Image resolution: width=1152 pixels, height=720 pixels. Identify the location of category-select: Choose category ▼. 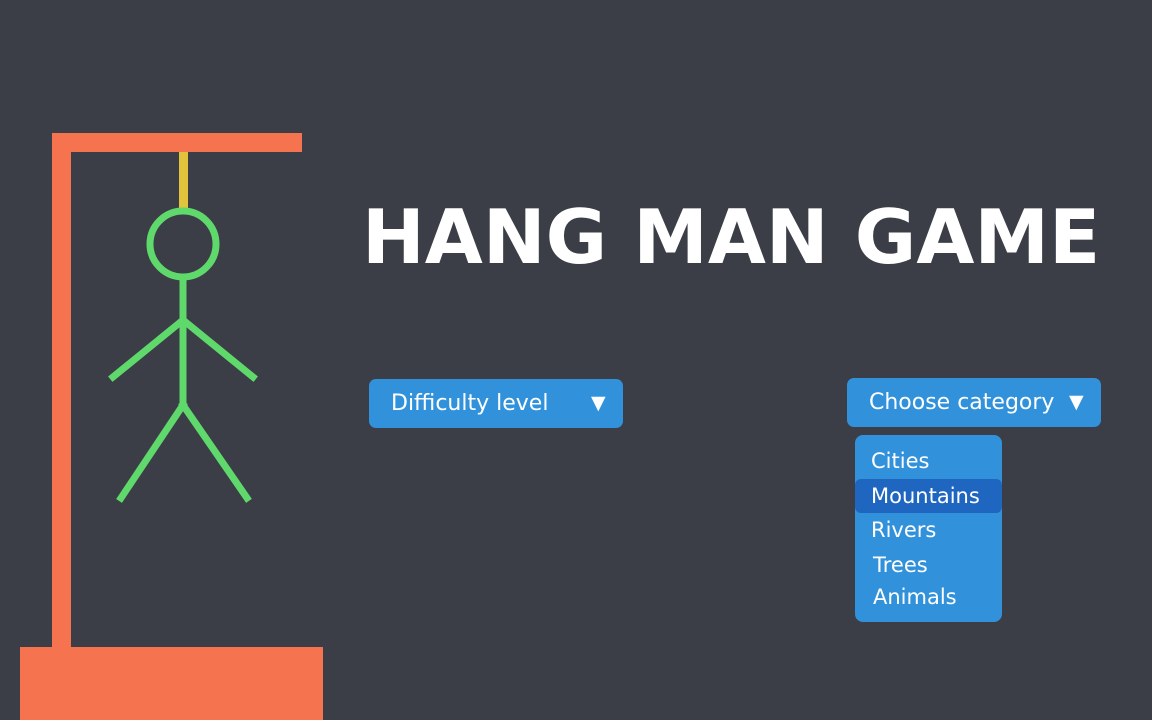
(974, 402).